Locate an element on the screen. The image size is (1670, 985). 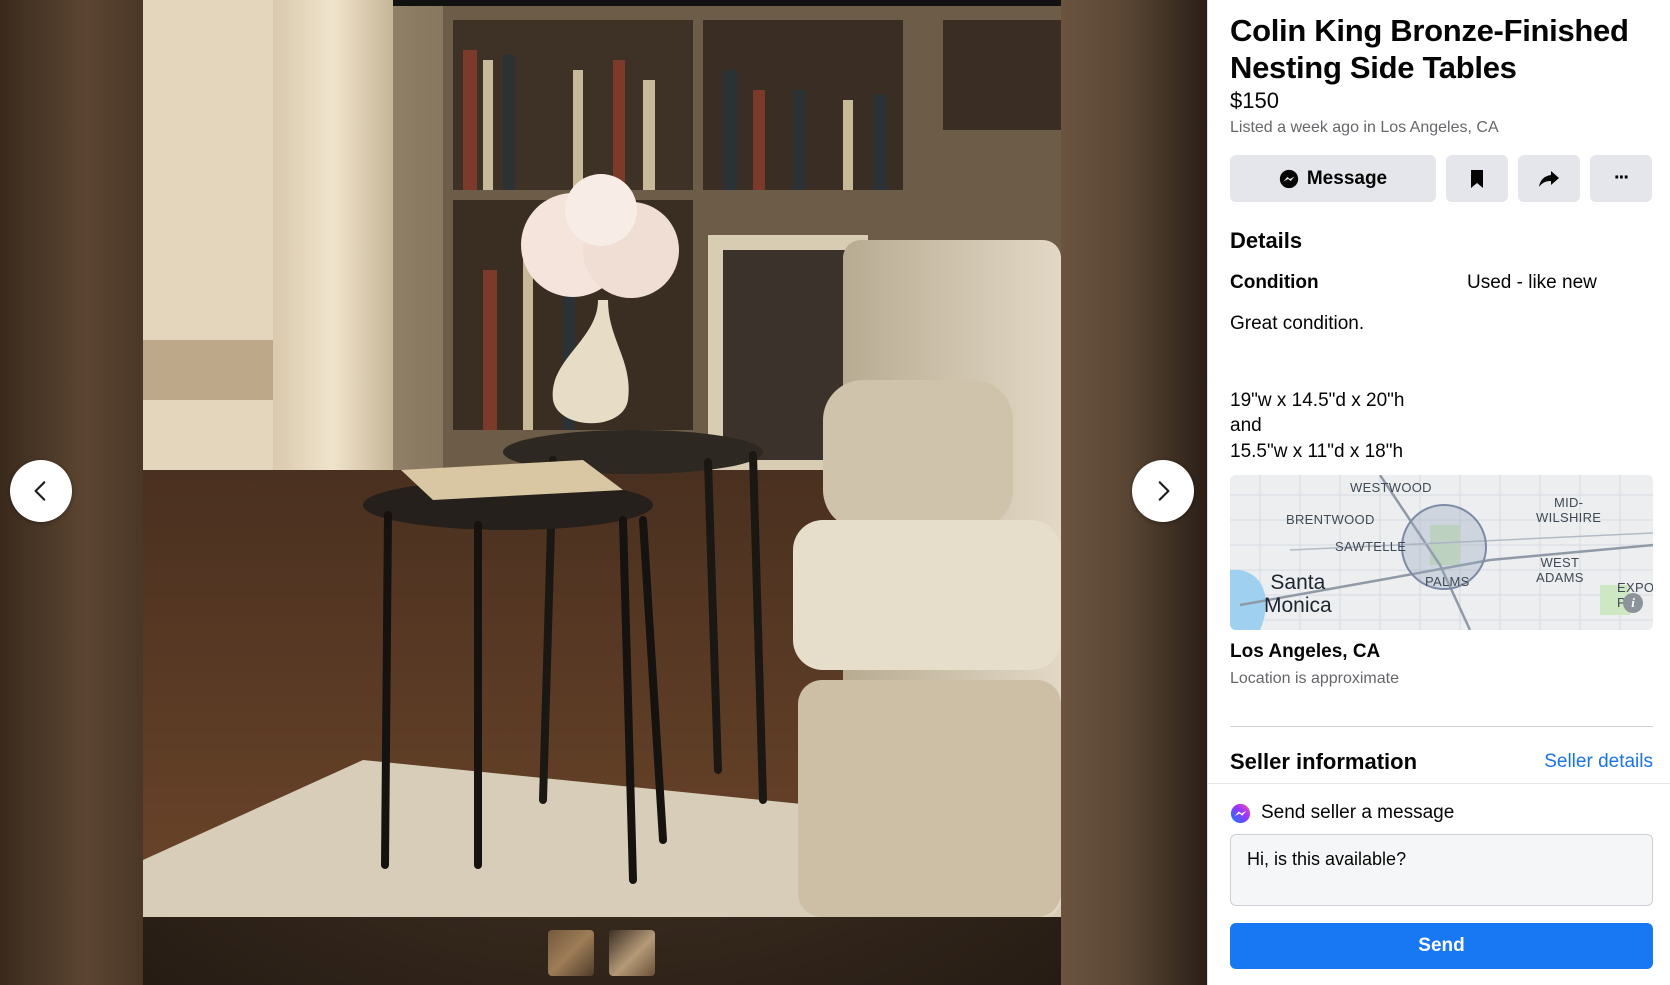
share-button is located at coordinates (1549, 178).